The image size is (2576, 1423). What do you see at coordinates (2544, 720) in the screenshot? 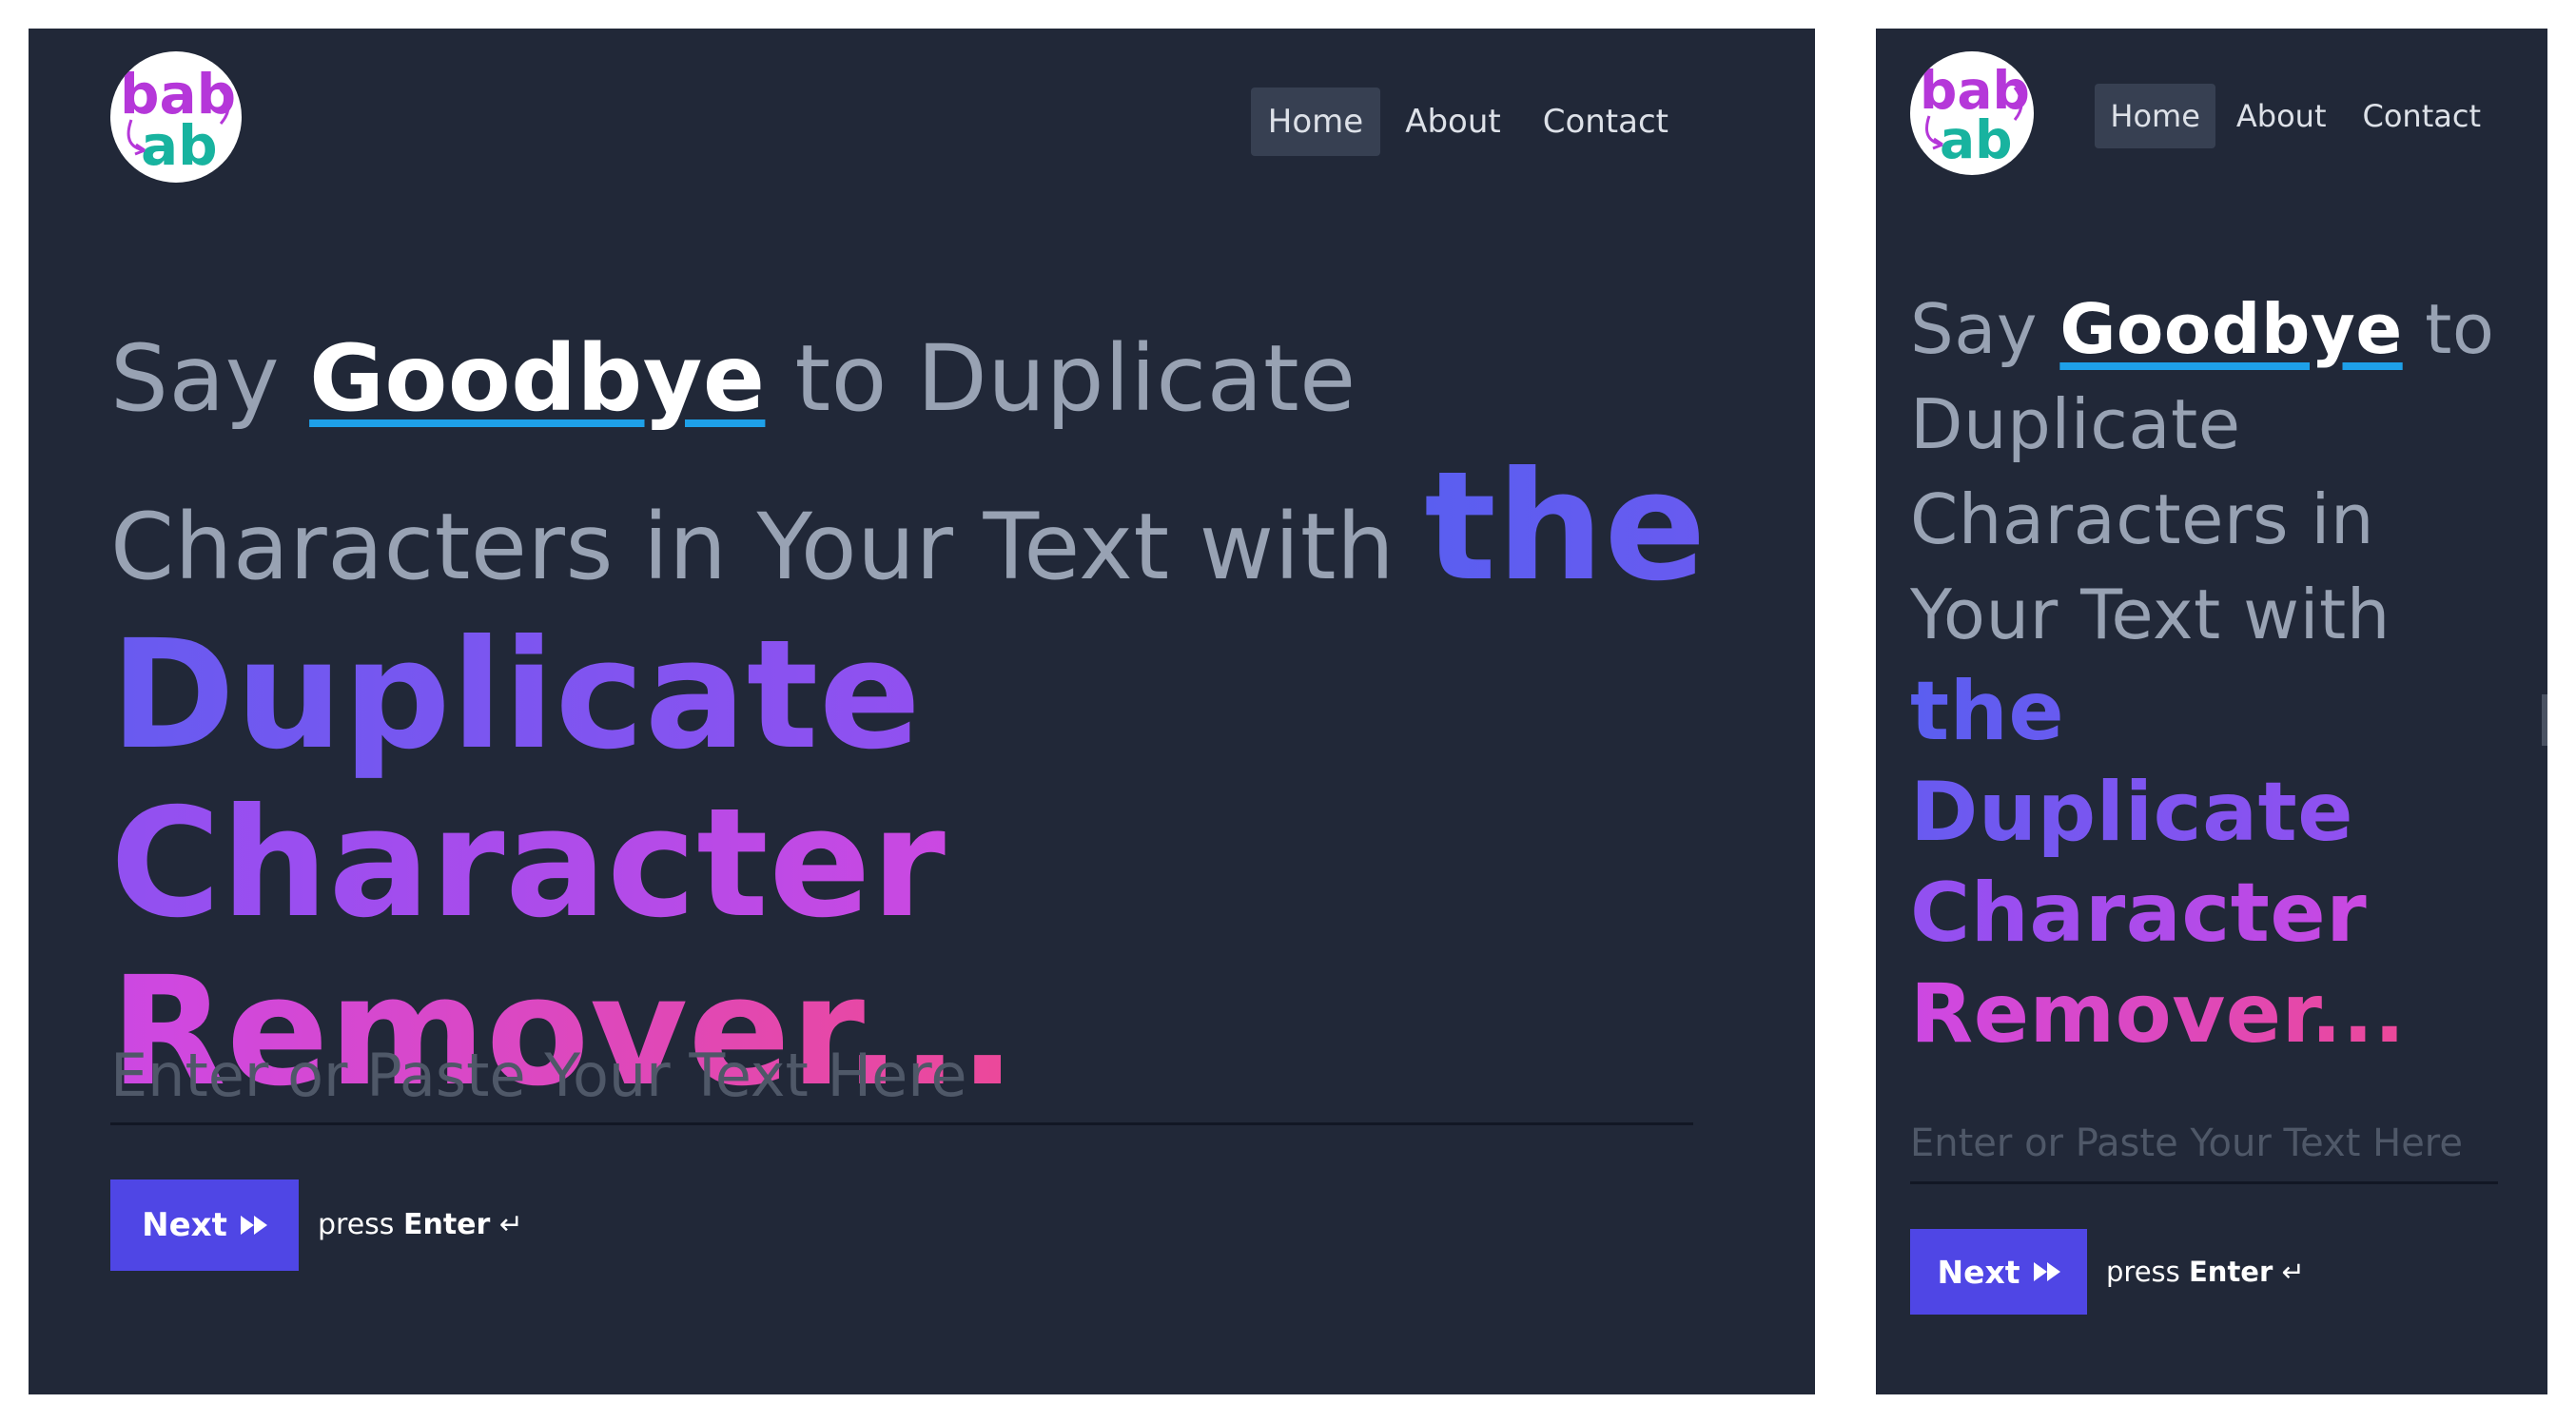
I see `scrollbar-thumb` at bounding box center [2544, 720].